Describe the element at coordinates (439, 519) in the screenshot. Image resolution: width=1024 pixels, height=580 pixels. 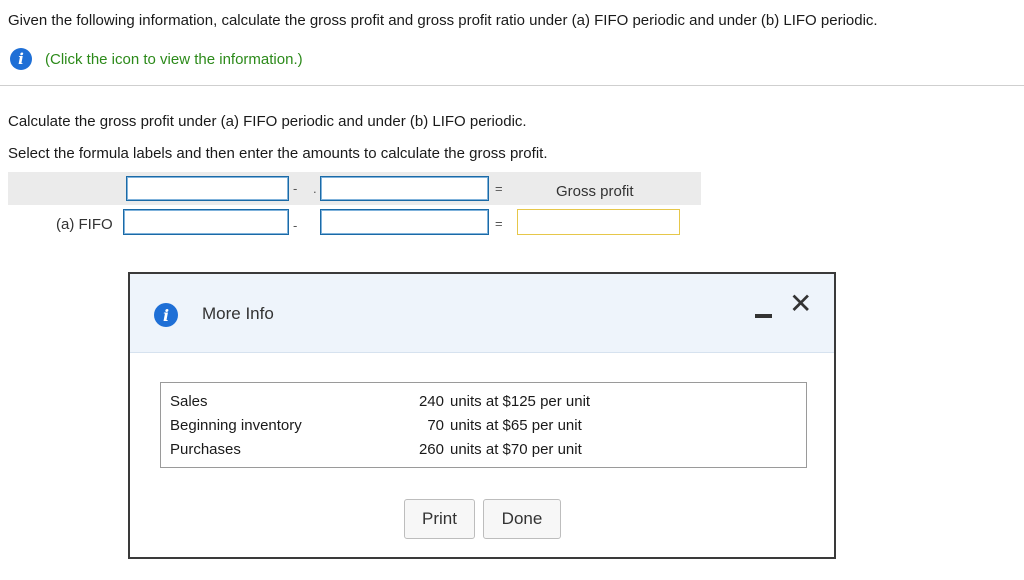
I see `print-button: Print` at that location.